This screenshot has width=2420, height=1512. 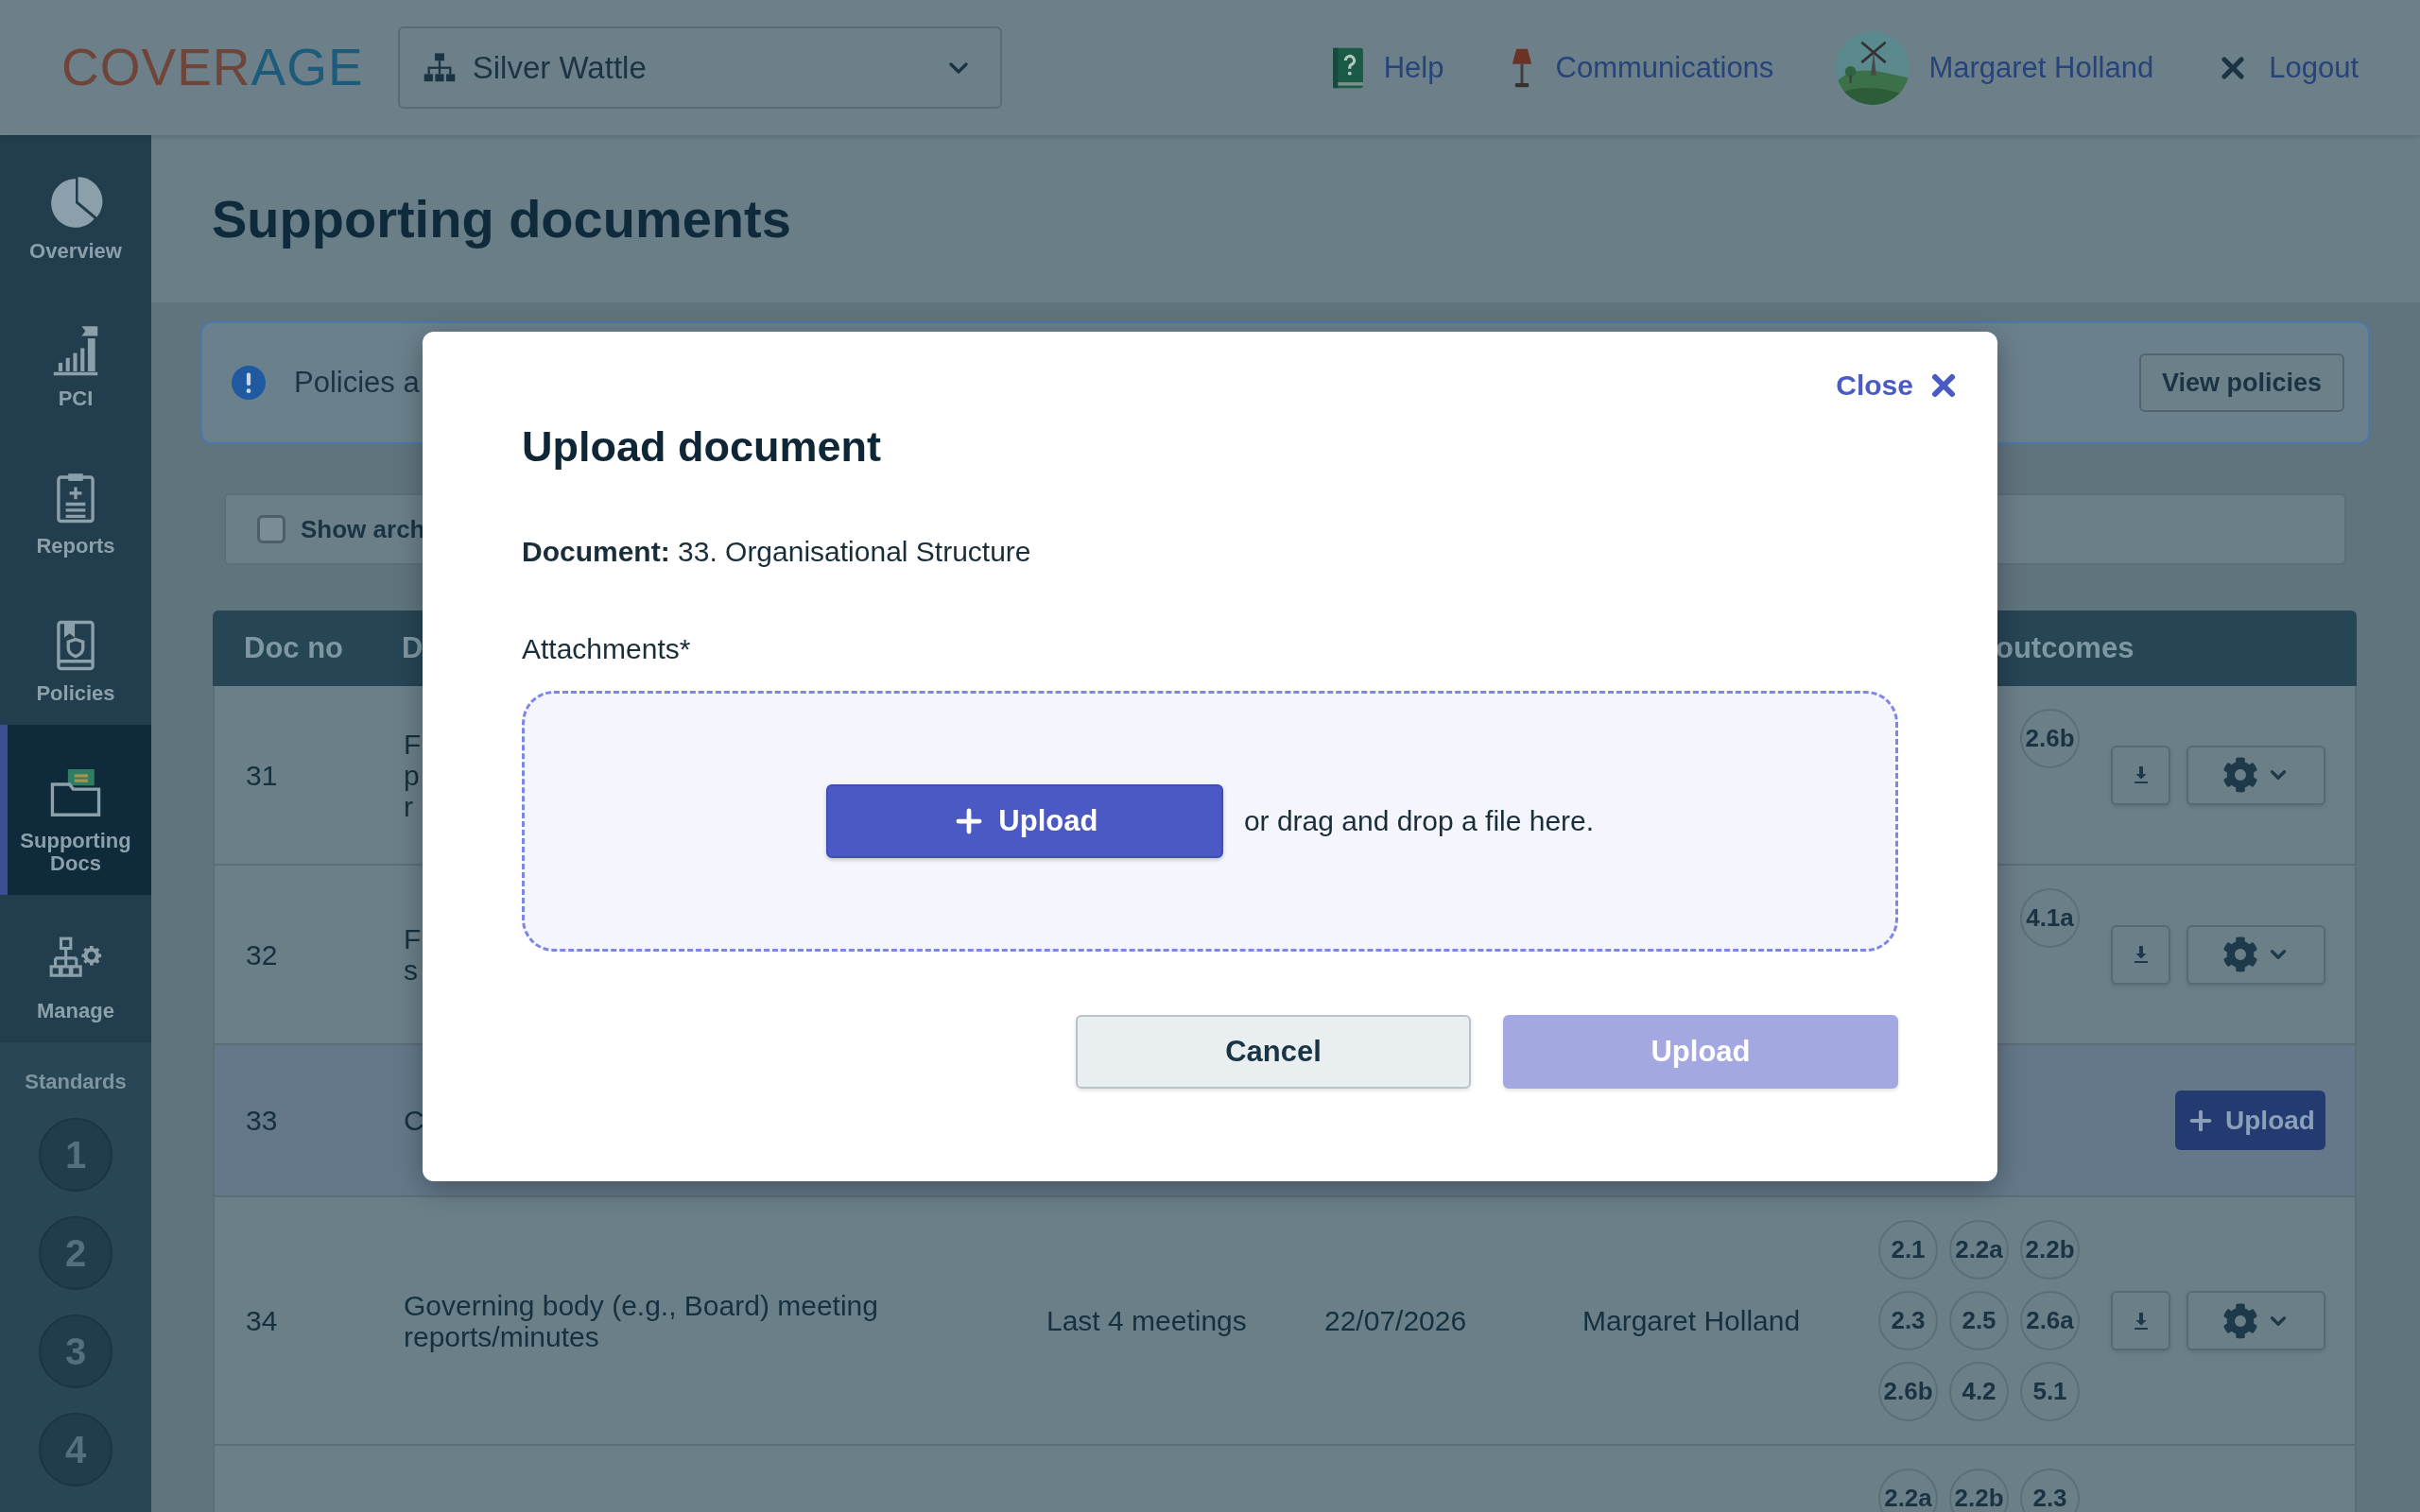 I want to click on logout-link: Logout, so click(x=2287, y=67).